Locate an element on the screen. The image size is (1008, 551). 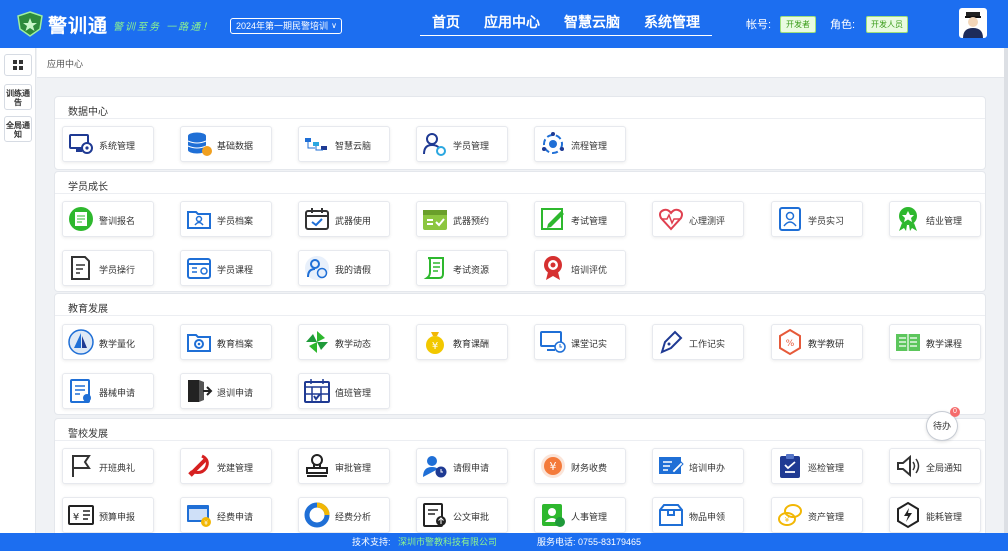
app-quit-apply: 退训申请 is located at coordinates (226, 391).